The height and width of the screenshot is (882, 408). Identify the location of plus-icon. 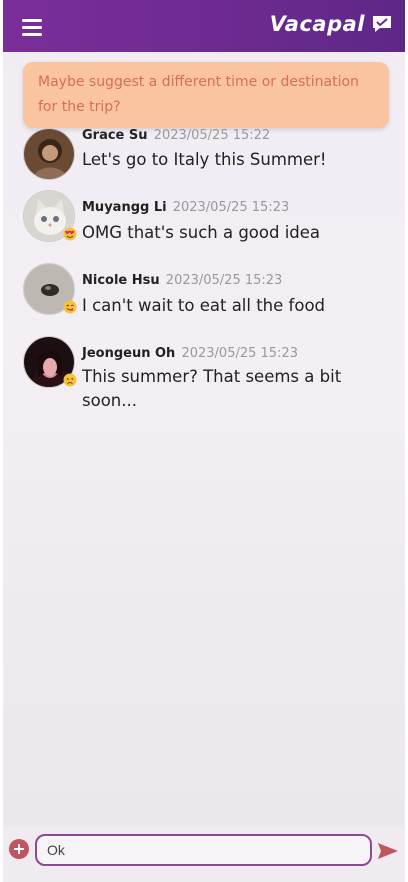
(19, 849).